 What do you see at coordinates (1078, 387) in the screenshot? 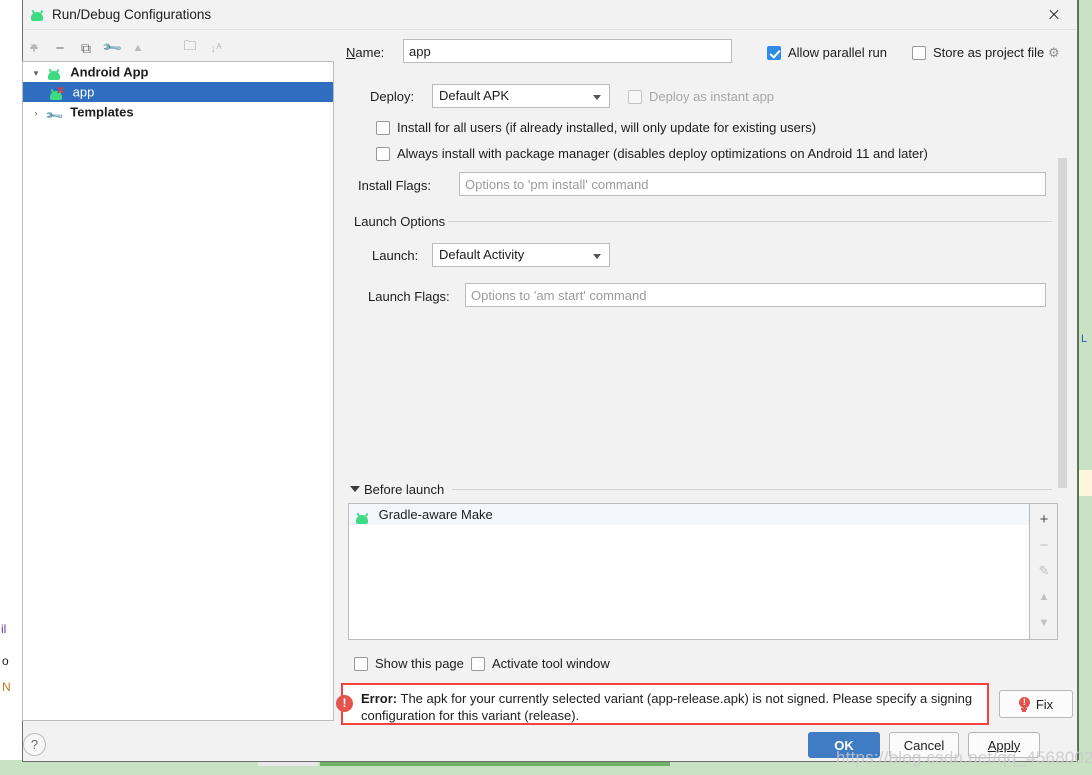
I see `background-divider` at bounding box center [1078, 387].